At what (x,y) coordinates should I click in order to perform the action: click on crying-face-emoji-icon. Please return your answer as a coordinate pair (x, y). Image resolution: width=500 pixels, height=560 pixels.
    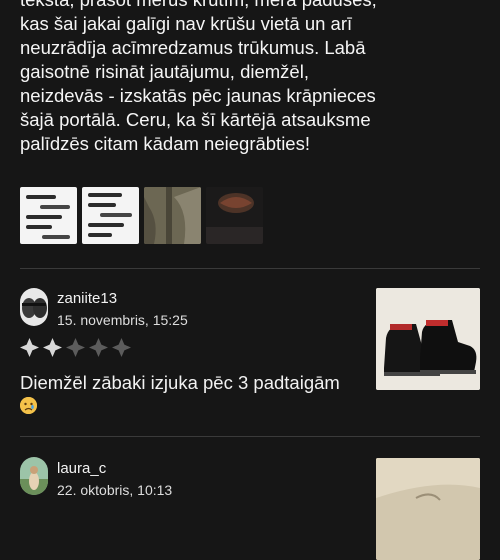
    Looking at the image, I should click on (28, 405).